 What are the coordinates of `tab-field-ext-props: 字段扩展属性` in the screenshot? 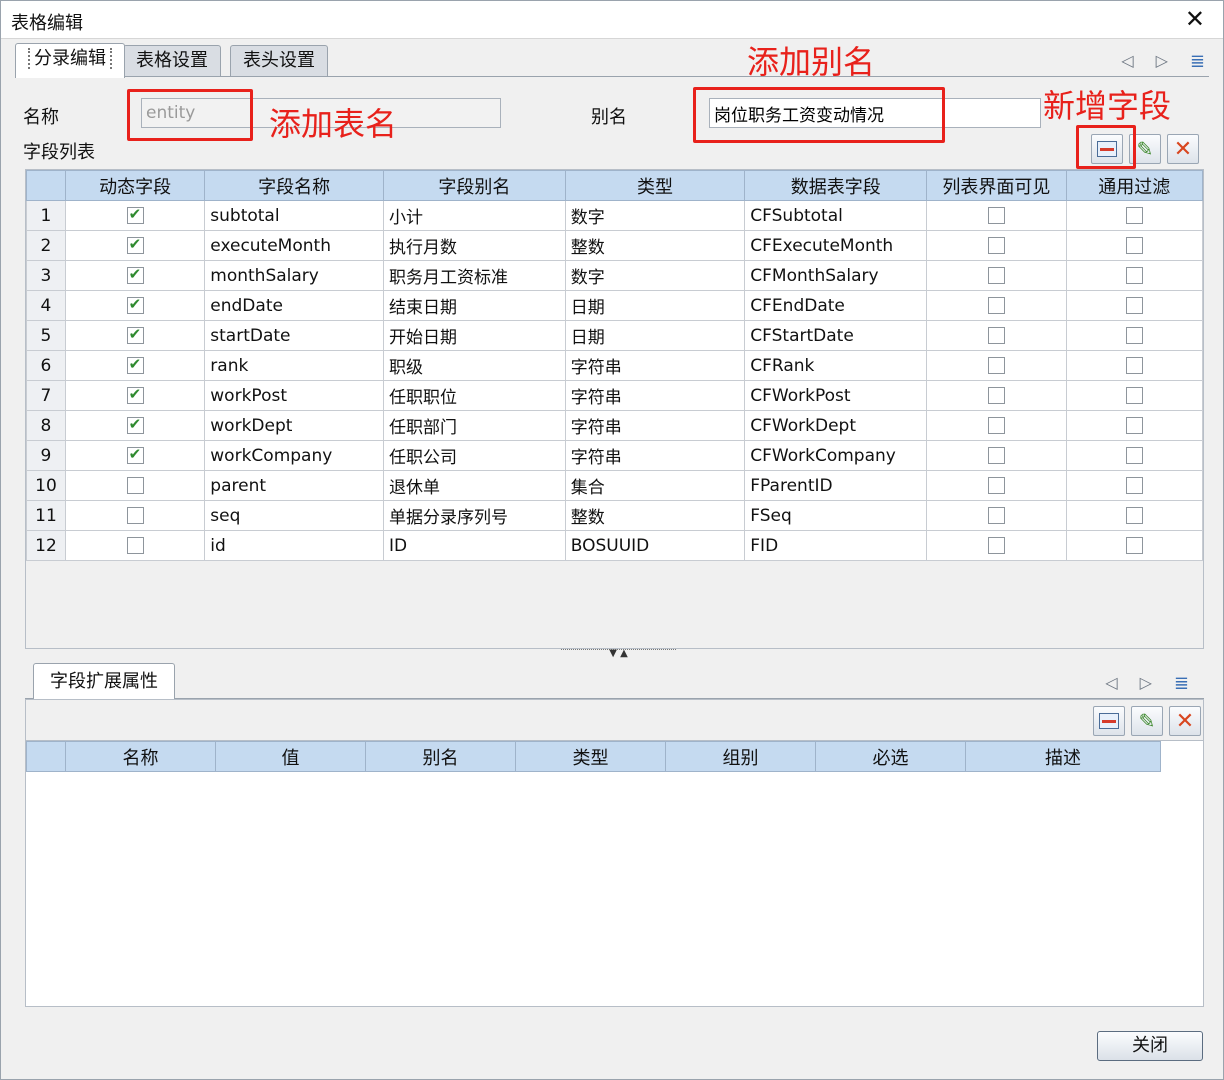 It's located at (104, 681).